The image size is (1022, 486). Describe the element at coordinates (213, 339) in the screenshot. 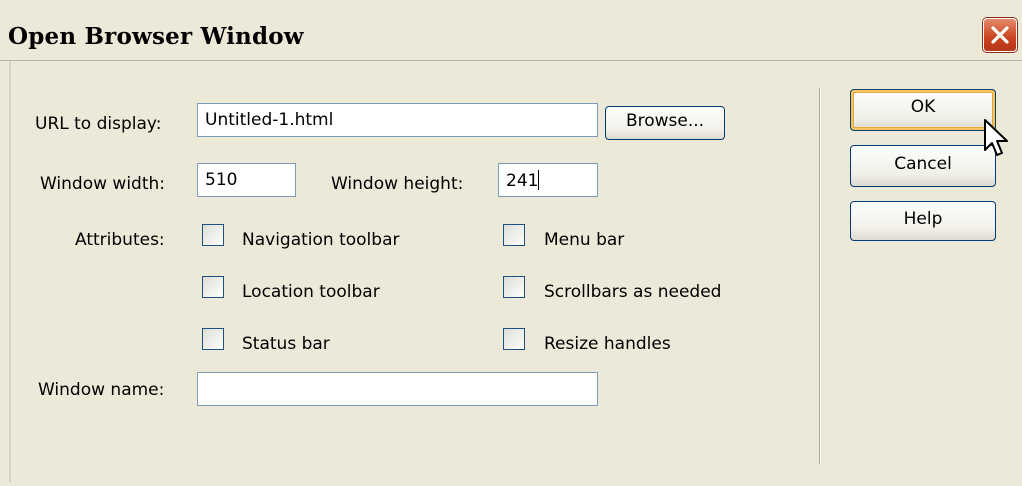

I see `status-bar-checkbox` at that location.